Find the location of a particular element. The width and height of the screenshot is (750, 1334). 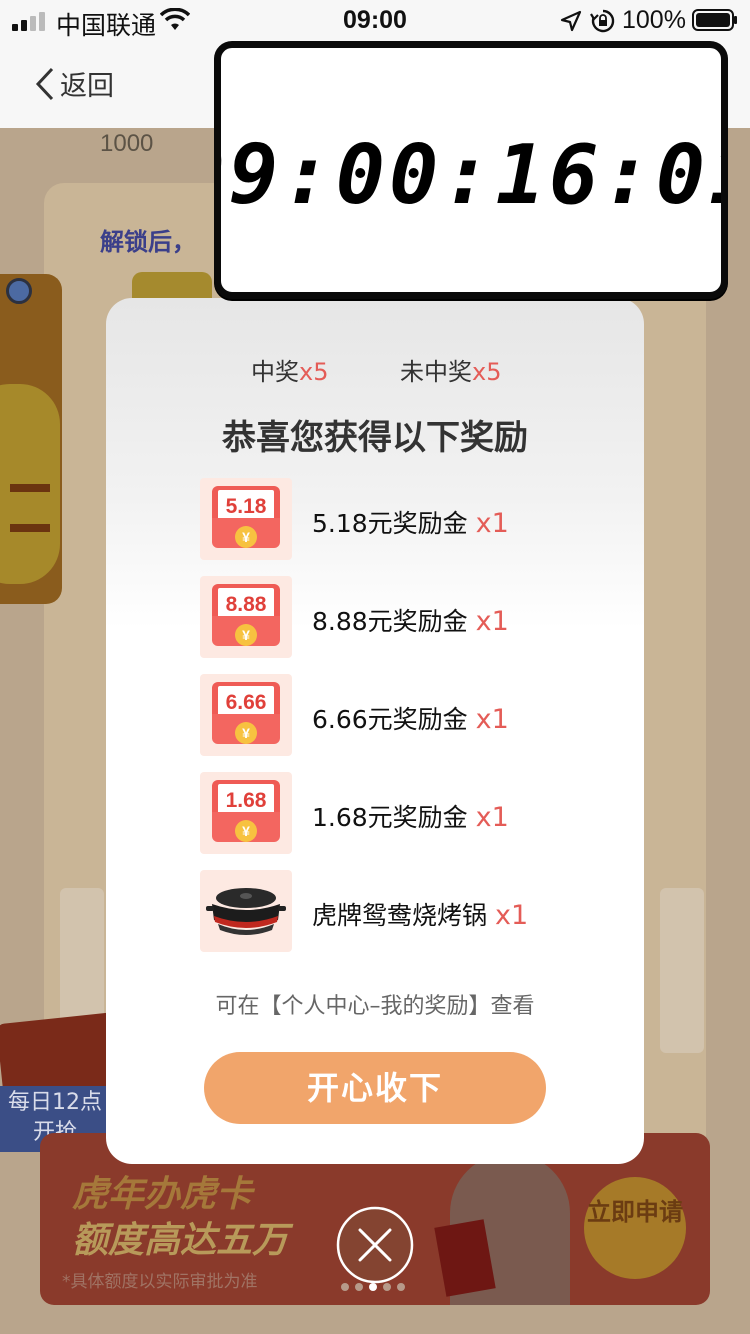

back-chevron-icon is located at coordinates (44, 83).